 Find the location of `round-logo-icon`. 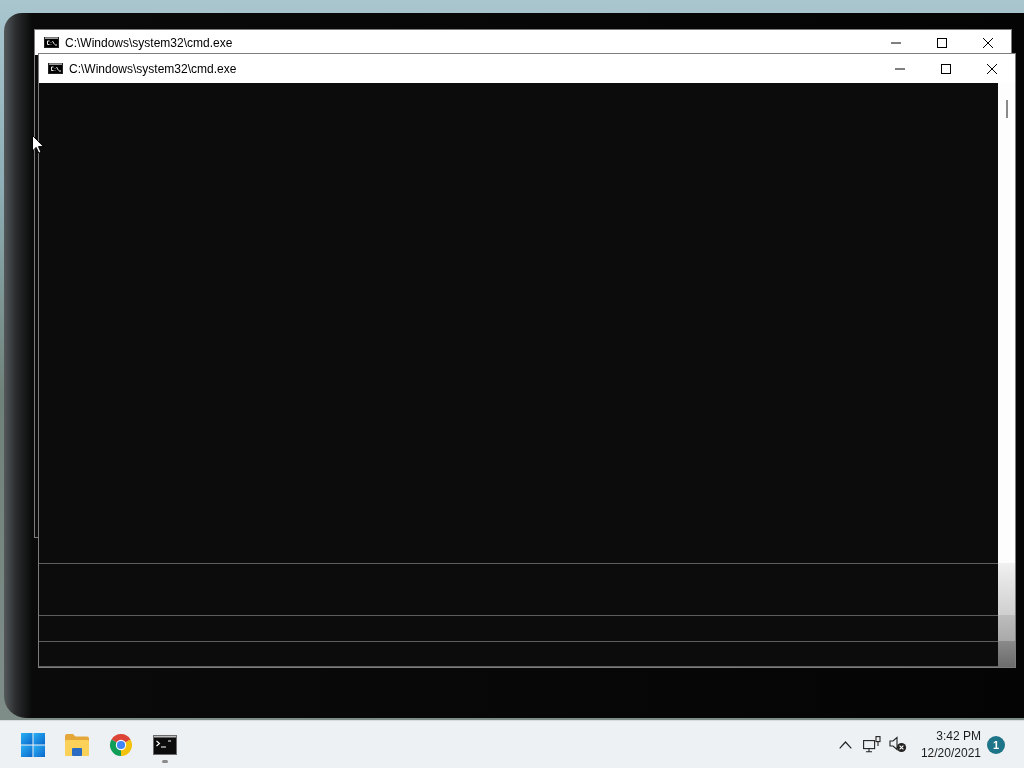

round-logo-icon is located at coordinates (121, 744).